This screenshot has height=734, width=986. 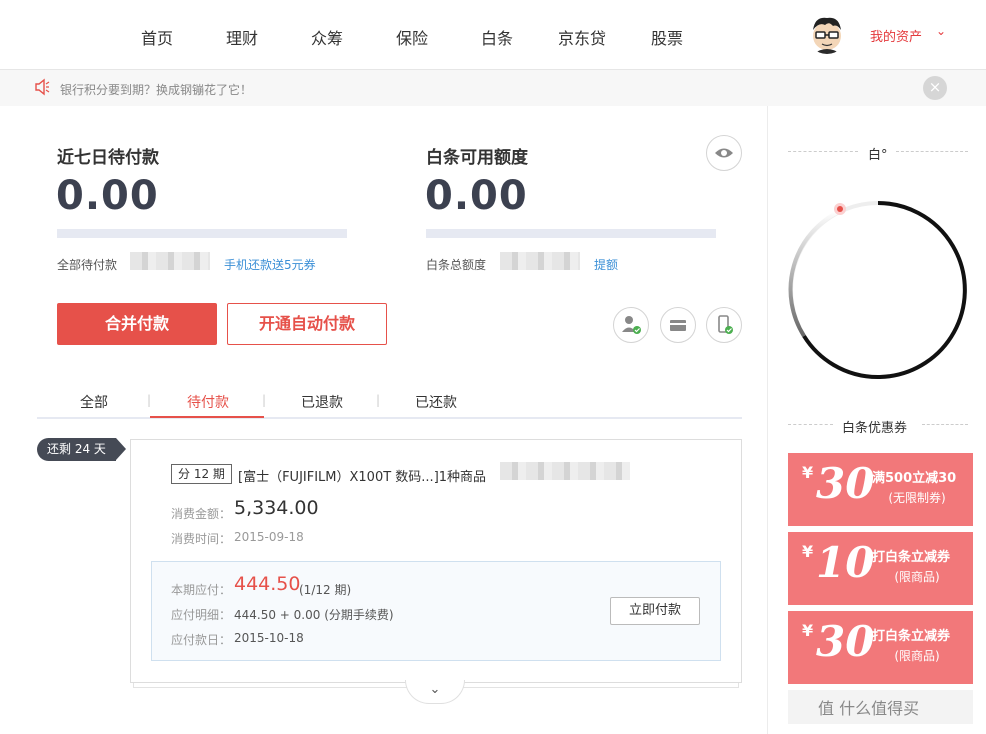 What do you see at coordinates (94, 402) in the screenshot?
I see `tab-all: 全部` at bounding box center [94, 402].